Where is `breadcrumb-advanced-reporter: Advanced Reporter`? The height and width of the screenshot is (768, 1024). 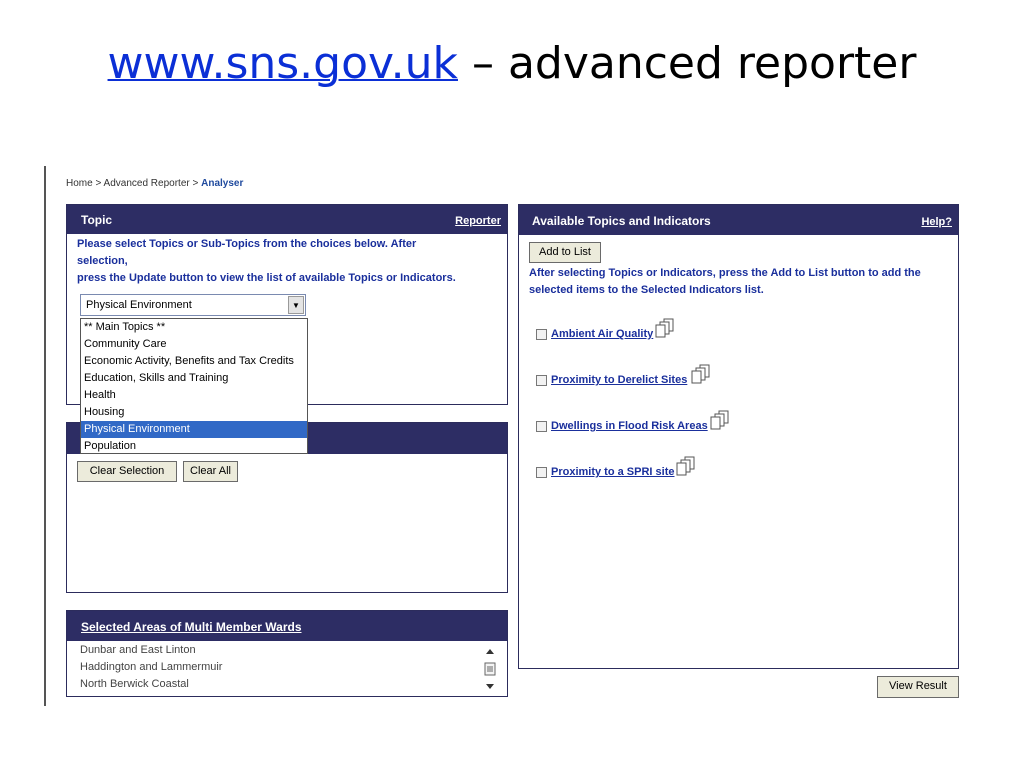
breadcrumb-advanced-reporter: Advanced Reporter is located at coordinates (147, 183).